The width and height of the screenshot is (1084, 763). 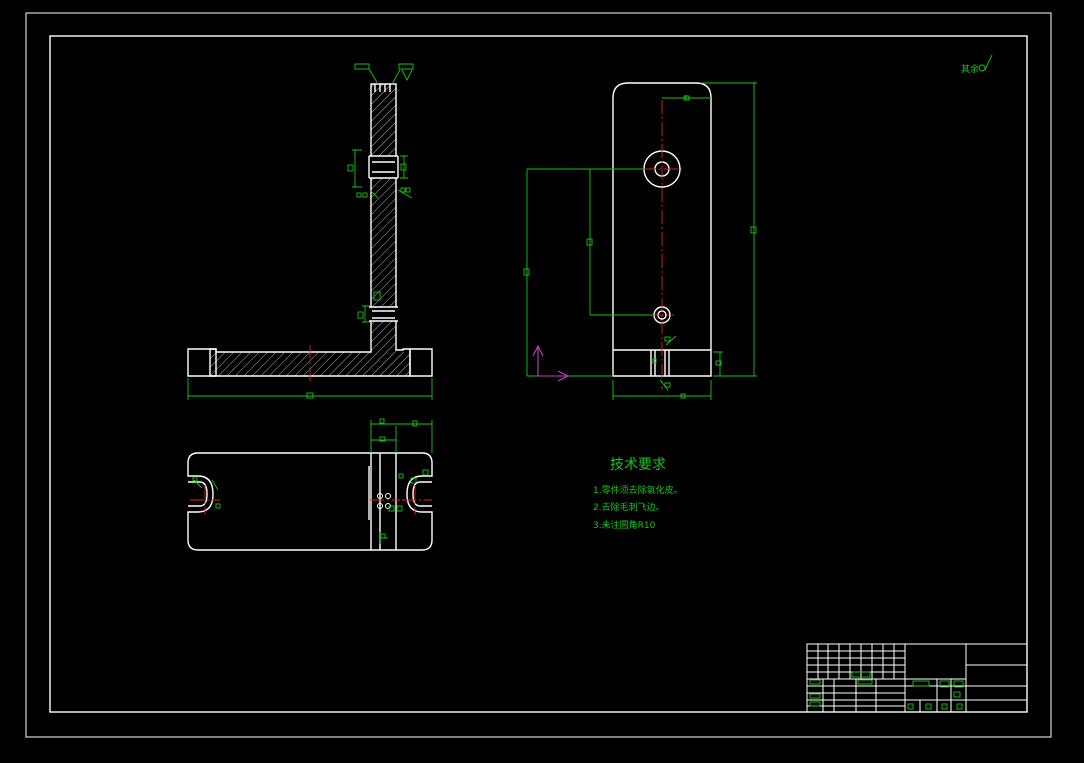 I want to click on technical-requirements: 技术要求 1.零件须去除氧化皮。 2.去除毛刺飞边。 3.未注圆角R10, so click(x=638, y=494).